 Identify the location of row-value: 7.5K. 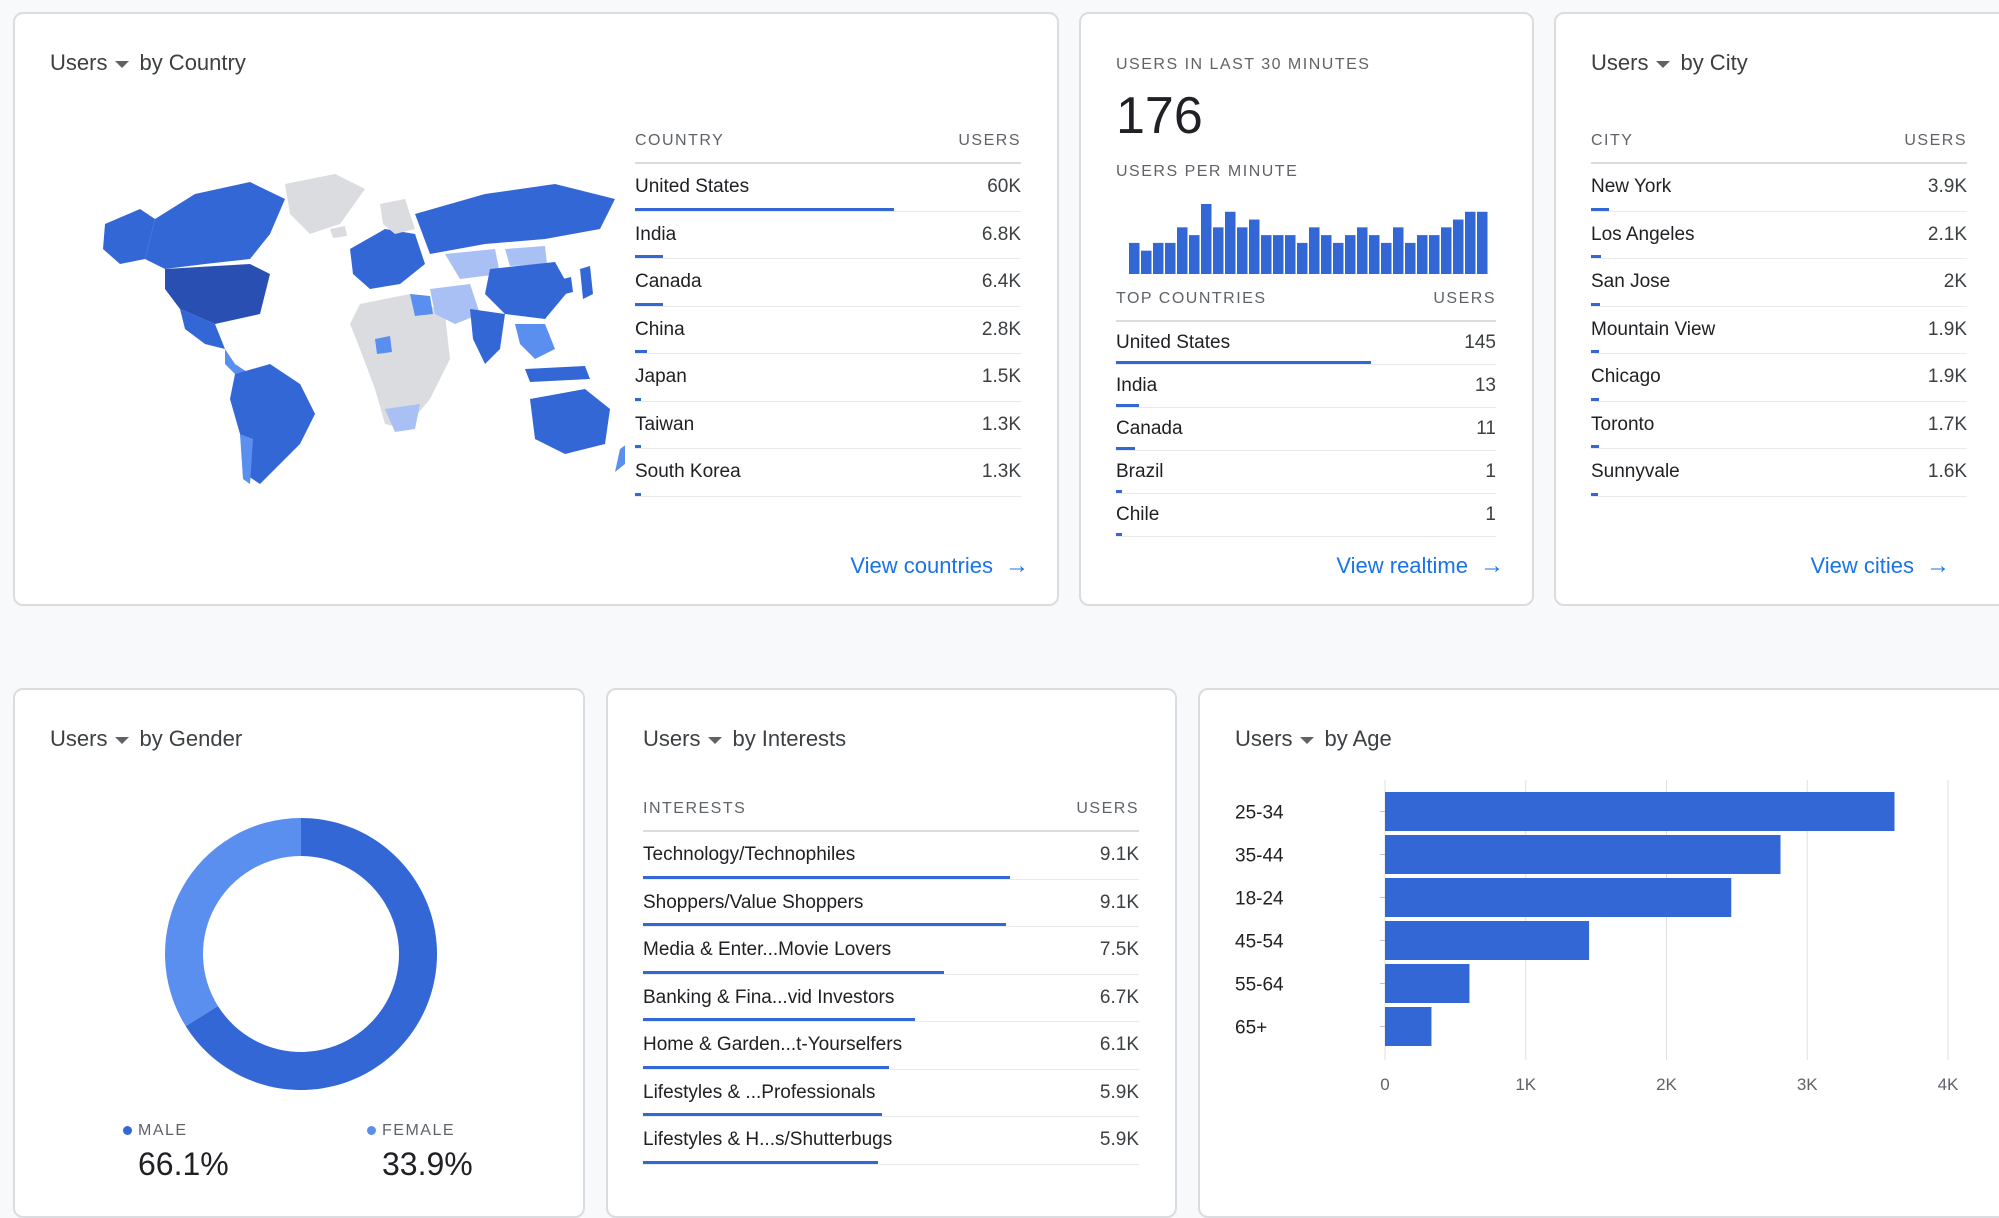
(1119, 950).